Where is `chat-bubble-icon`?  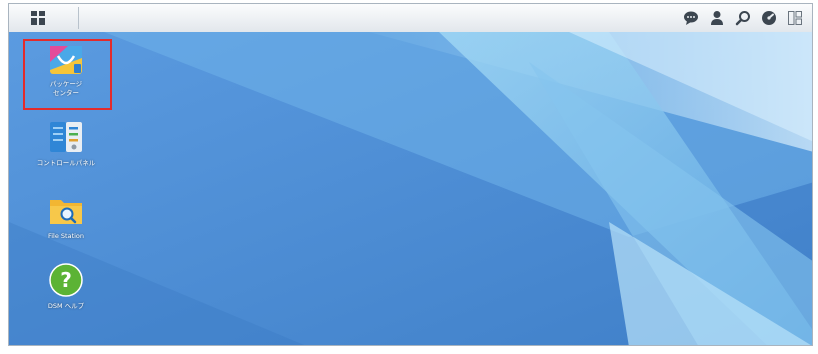 chat-bubble-icon is located at coordinates (691, 18).